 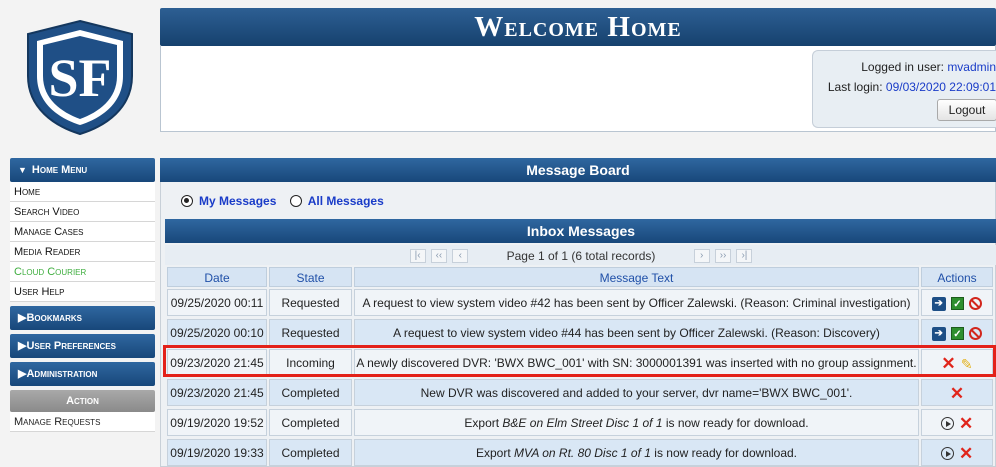 What do you see at coordinates (966, 110) in the screenshot?
I see `logout-button: Logout` at bounding box center [966, 110].